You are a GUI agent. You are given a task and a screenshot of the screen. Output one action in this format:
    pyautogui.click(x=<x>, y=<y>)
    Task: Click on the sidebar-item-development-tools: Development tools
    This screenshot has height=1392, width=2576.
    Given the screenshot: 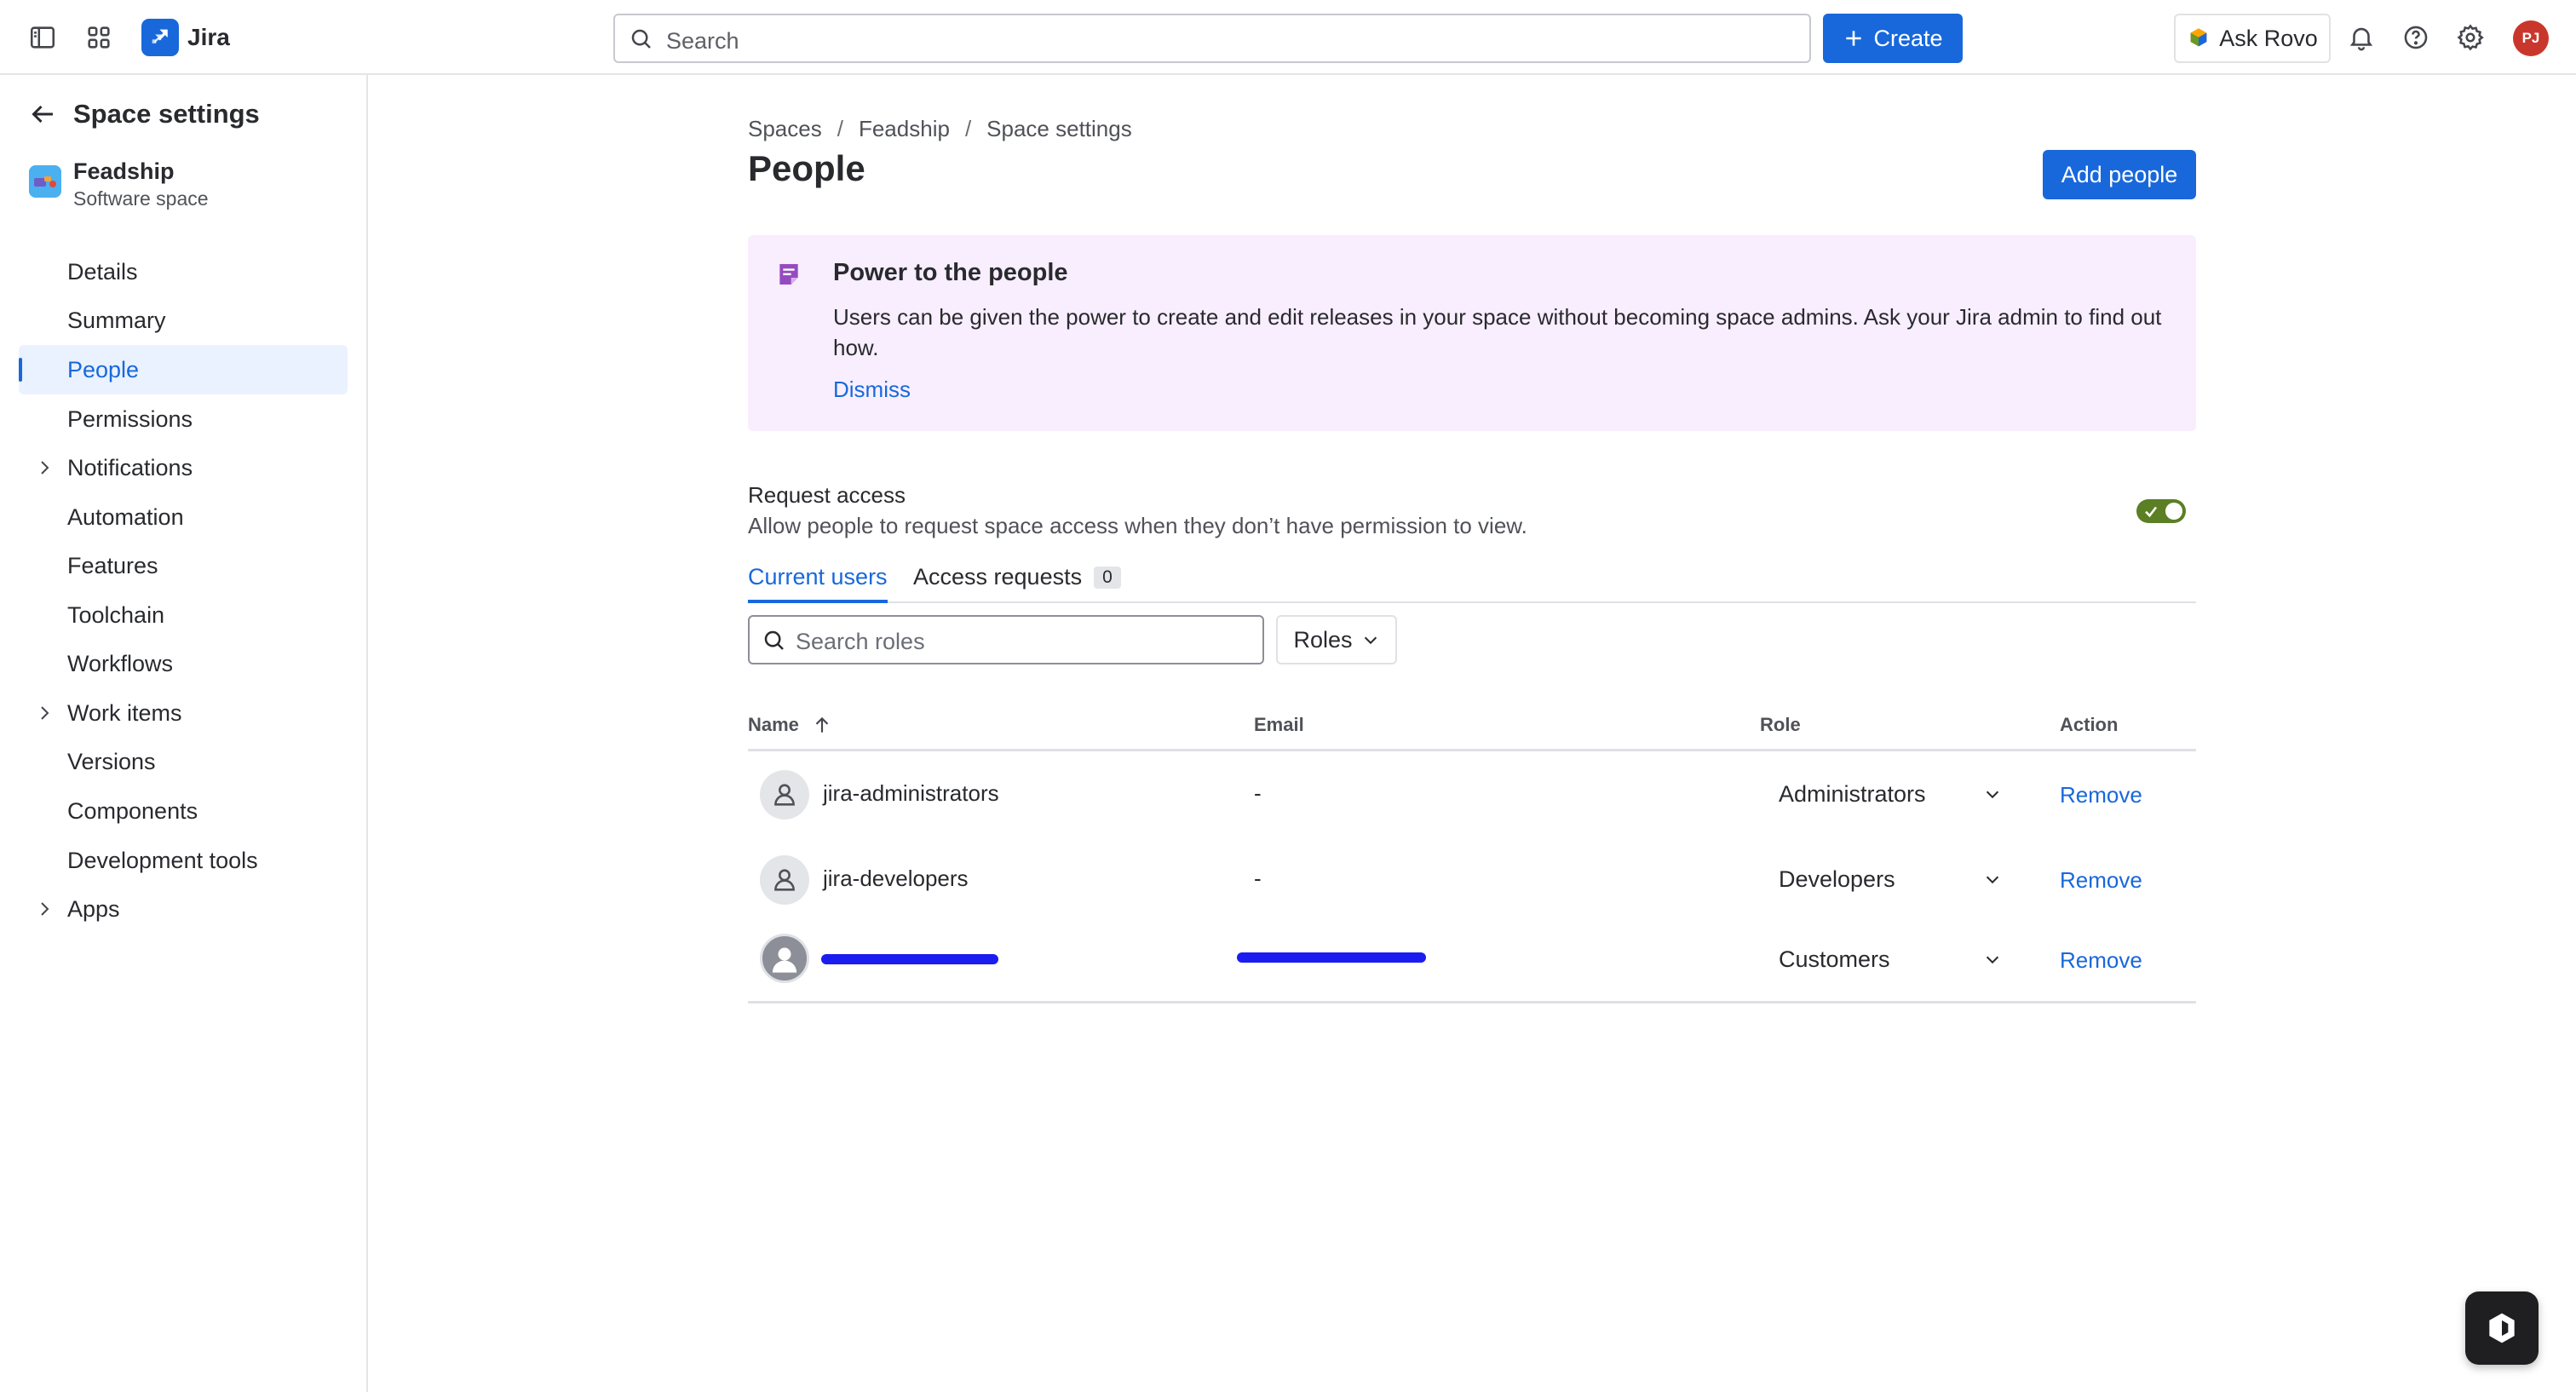 What is the action you would take?
    pyautogui.click(x=184, y=861)
    